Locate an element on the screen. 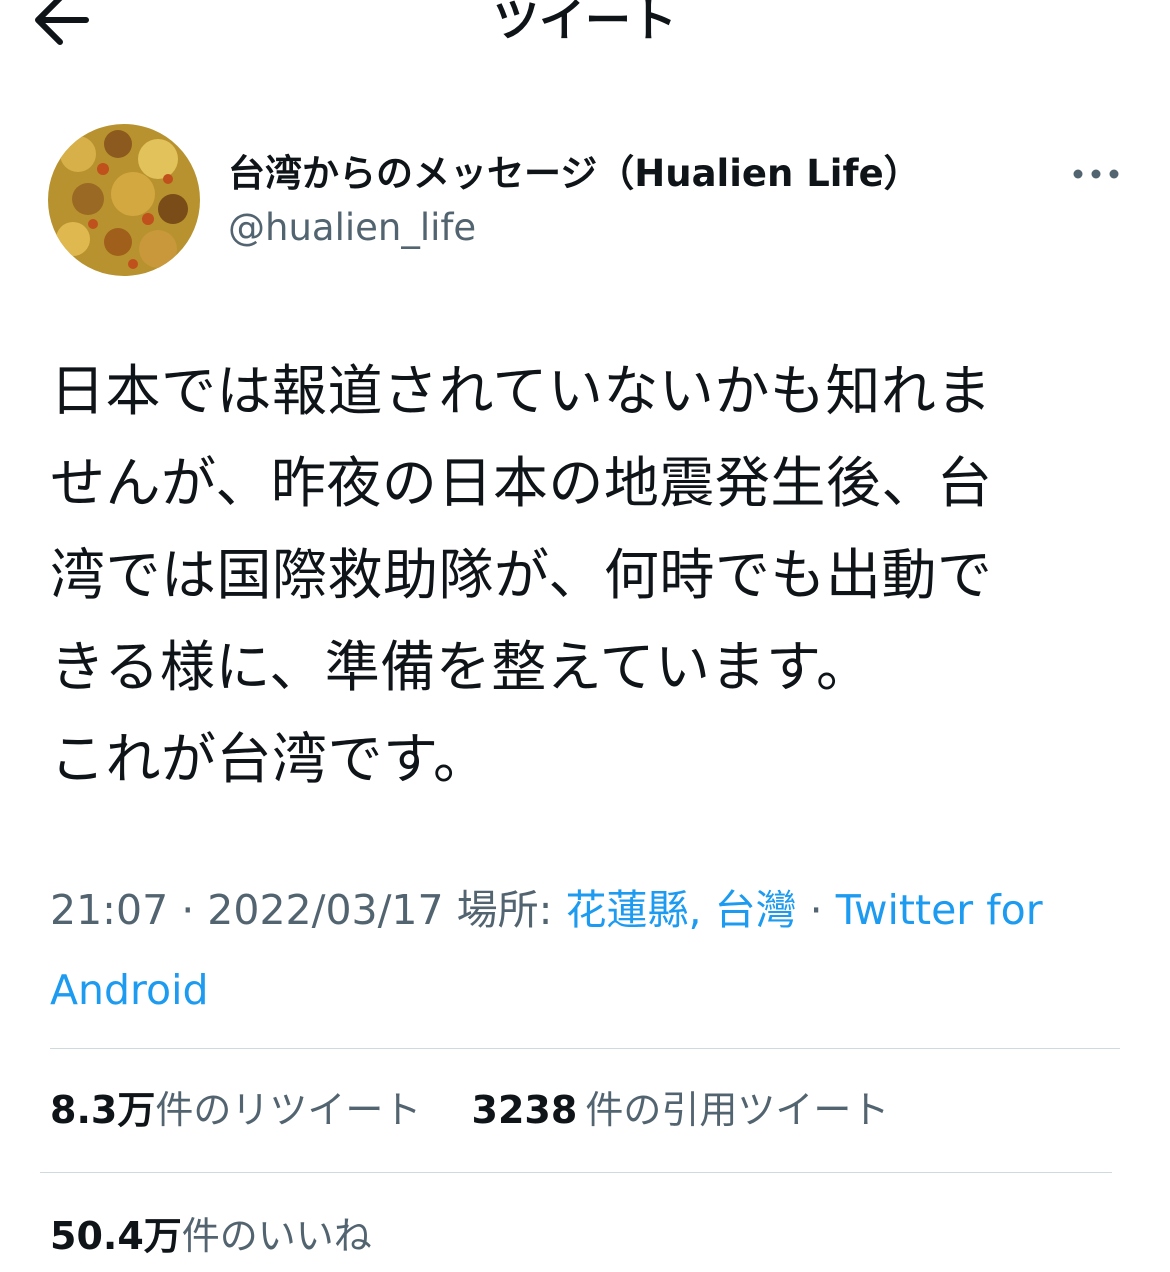  likes-stat: 50.4万件のいいね is located at coordinates (211, 1236).